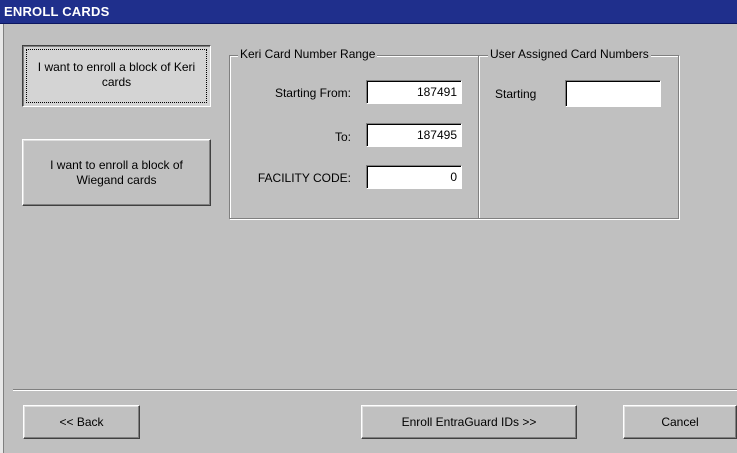 The image size is (737, 453). What do you see at coordinates (375, 390) in the screenshot?
I see `footer-separator` at bounding box center [375, 390].